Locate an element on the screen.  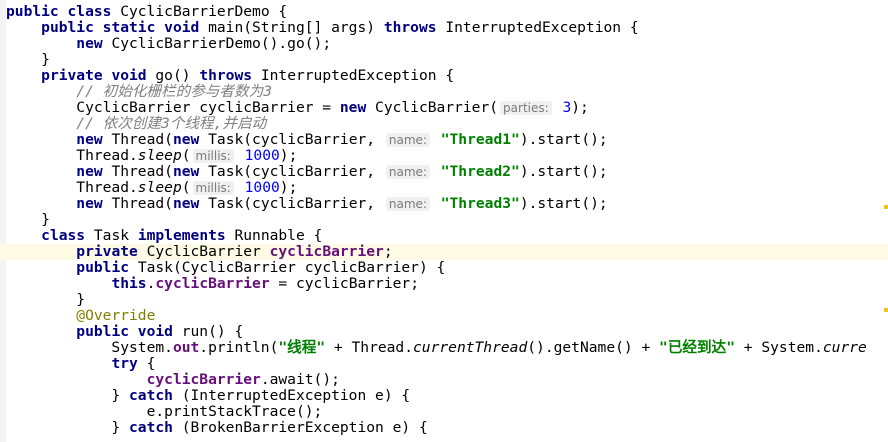
code-line: // 初始化栅栏的参与者数为3 is located at coordinates (444, 92).